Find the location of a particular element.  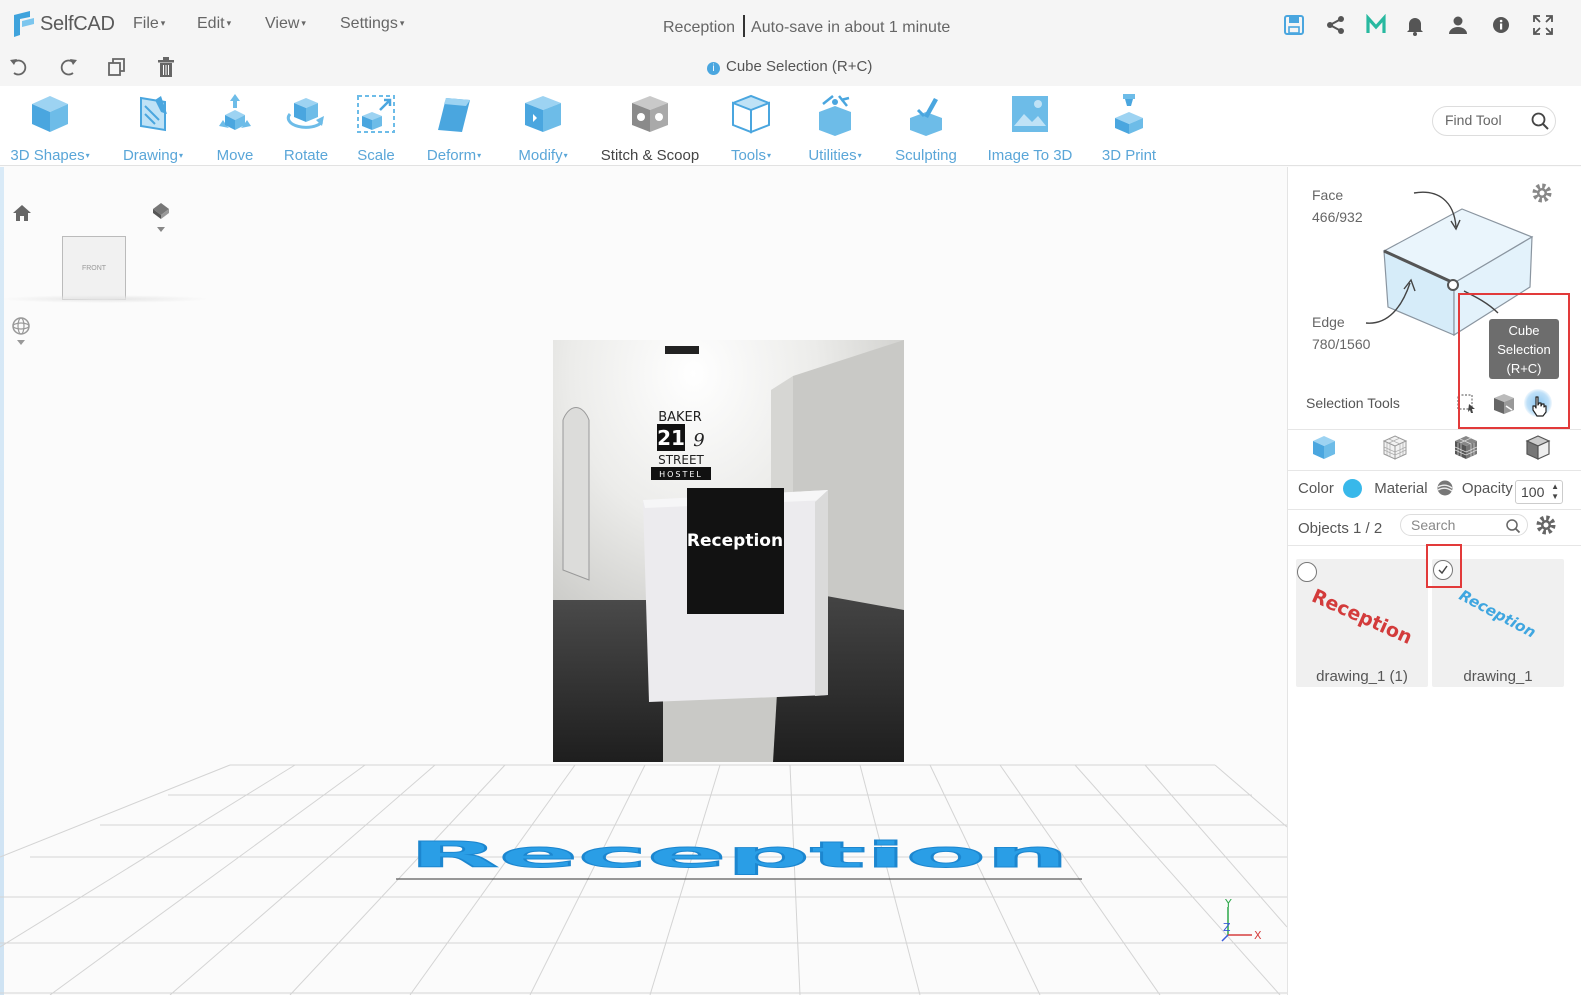

tool-stitch-scoop-label: Stitch & Scoop is located at coordinates (650, 155).